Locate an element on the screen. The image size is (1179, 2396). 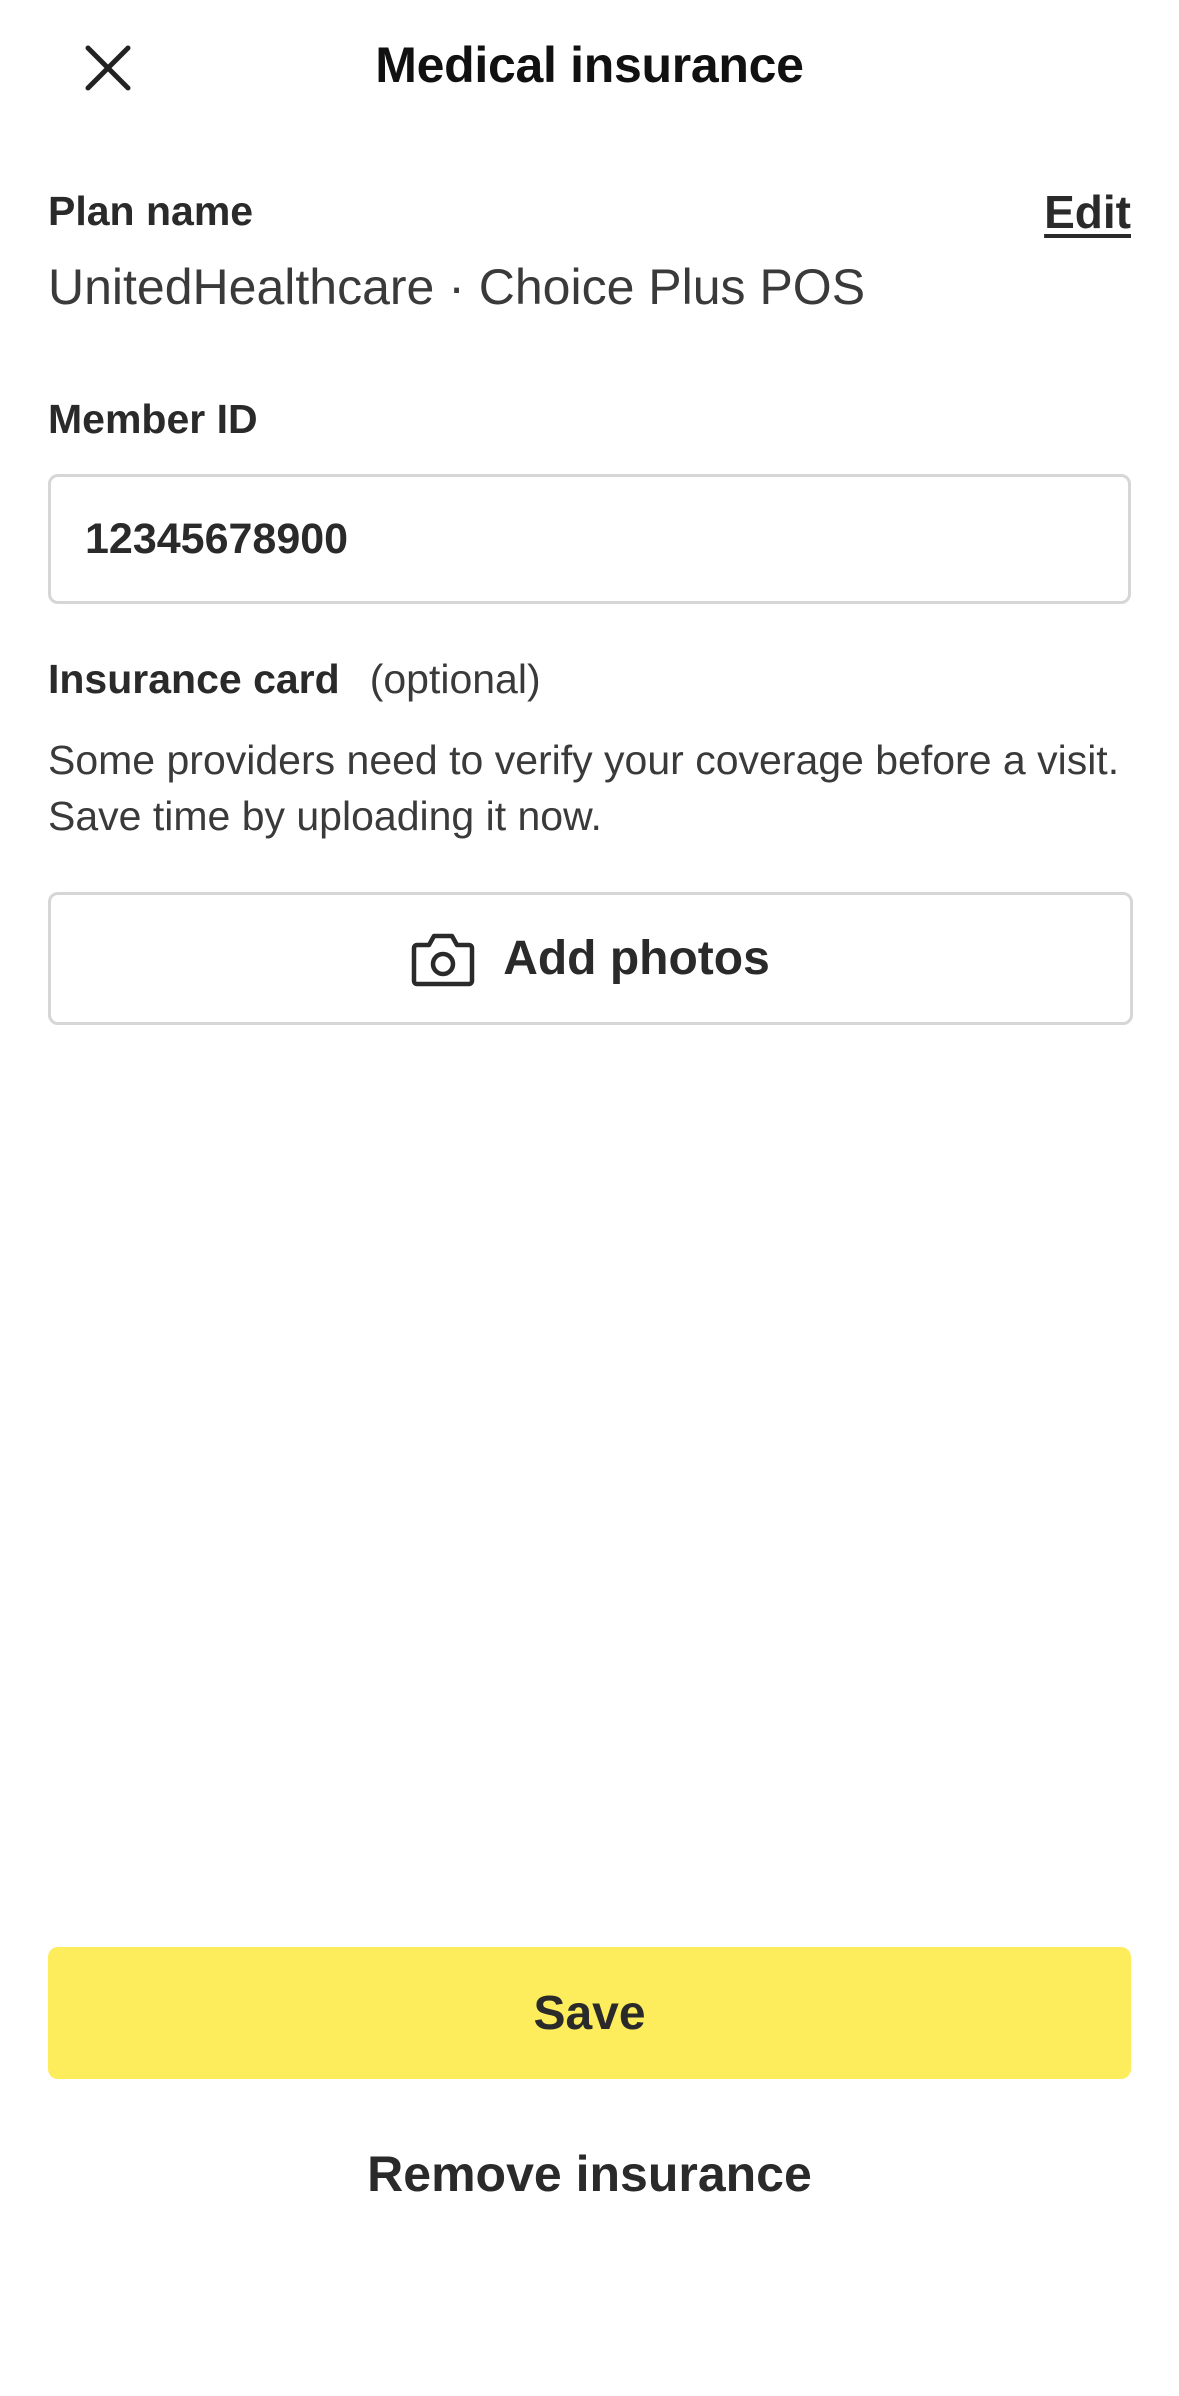
member-id-input is located at coordinates (589, 539).